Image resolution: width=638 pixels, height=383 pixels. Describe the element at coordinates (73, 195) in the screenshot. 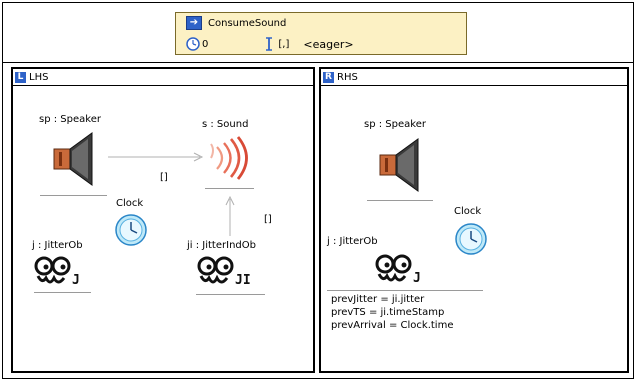

I see `lhs-speaker-underline` at that location.